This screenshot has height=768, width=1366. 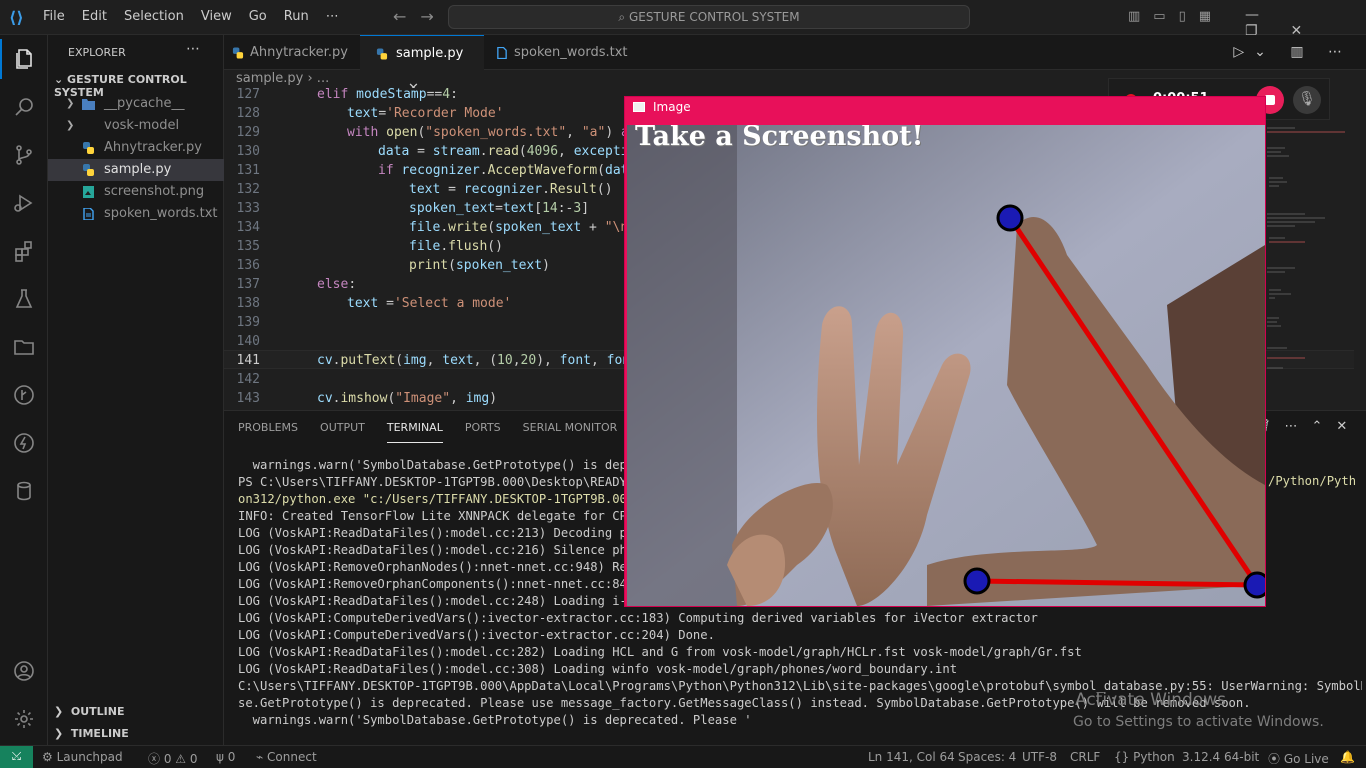 I want to click on activity-bar, so click(x=24, y=390).